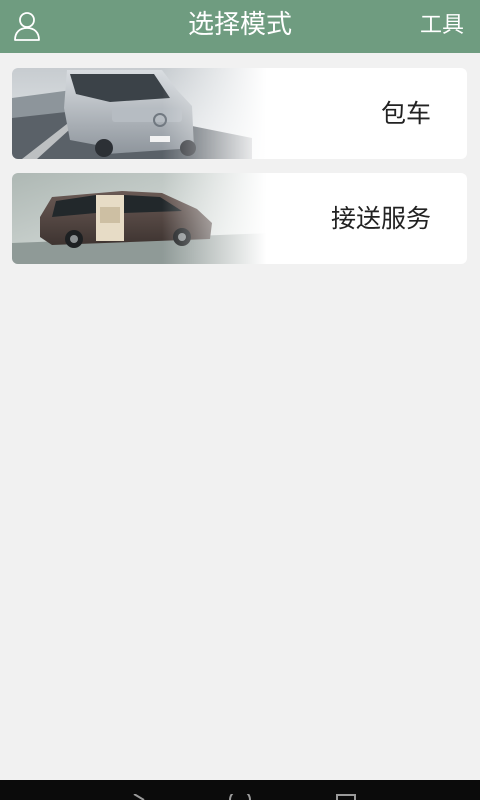  I want to click on page-title: 选择模式, so click(239, 25).